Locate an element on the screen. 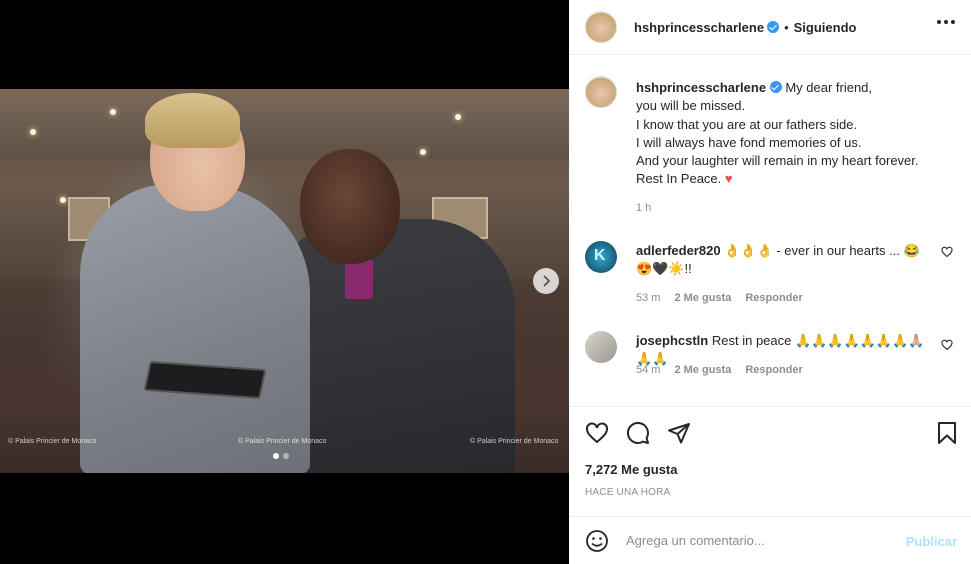  comment-input is located at coordinates (761, 540).